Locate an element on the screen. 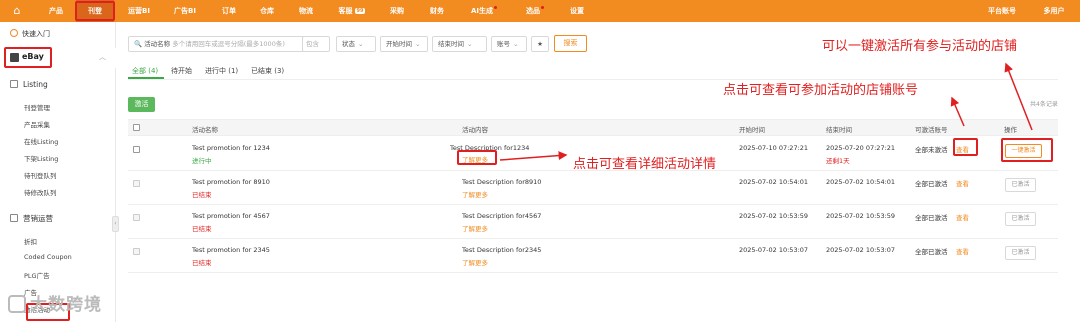  arrow-view-accounts is located at coordinates (957, 111).